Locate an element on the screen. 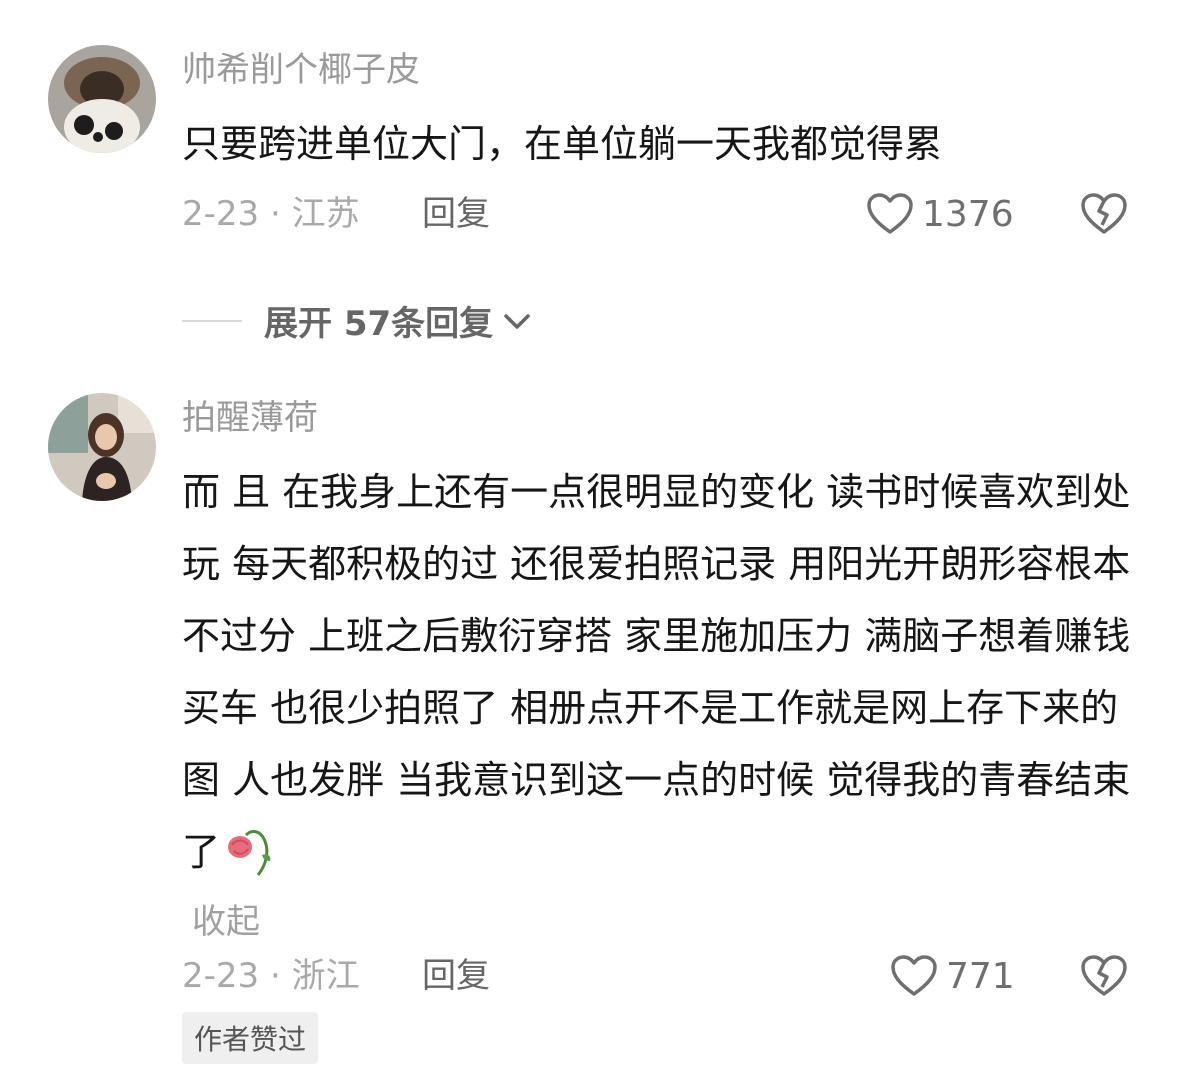 This screenshot has height=1079, width=1179. like-count: 1376 is located at coordinates (968, 214).